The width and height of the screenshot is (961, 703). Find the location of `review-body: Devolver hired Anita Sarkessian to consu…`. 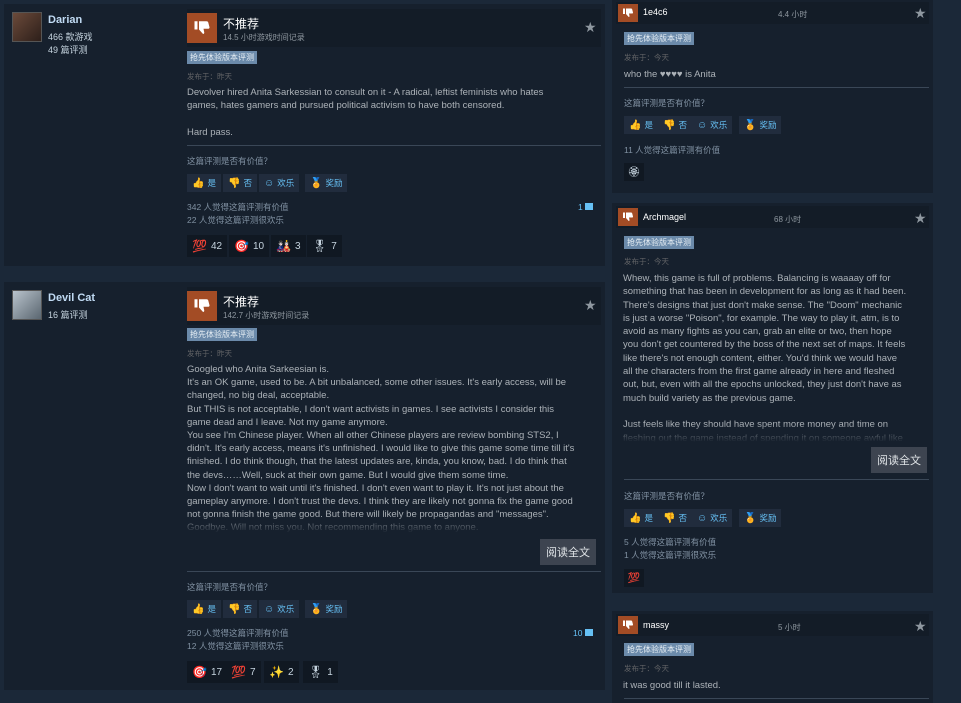

review-body: Devolver hired Anita Sarkessian to consu… is located at coordinates (394, 114).